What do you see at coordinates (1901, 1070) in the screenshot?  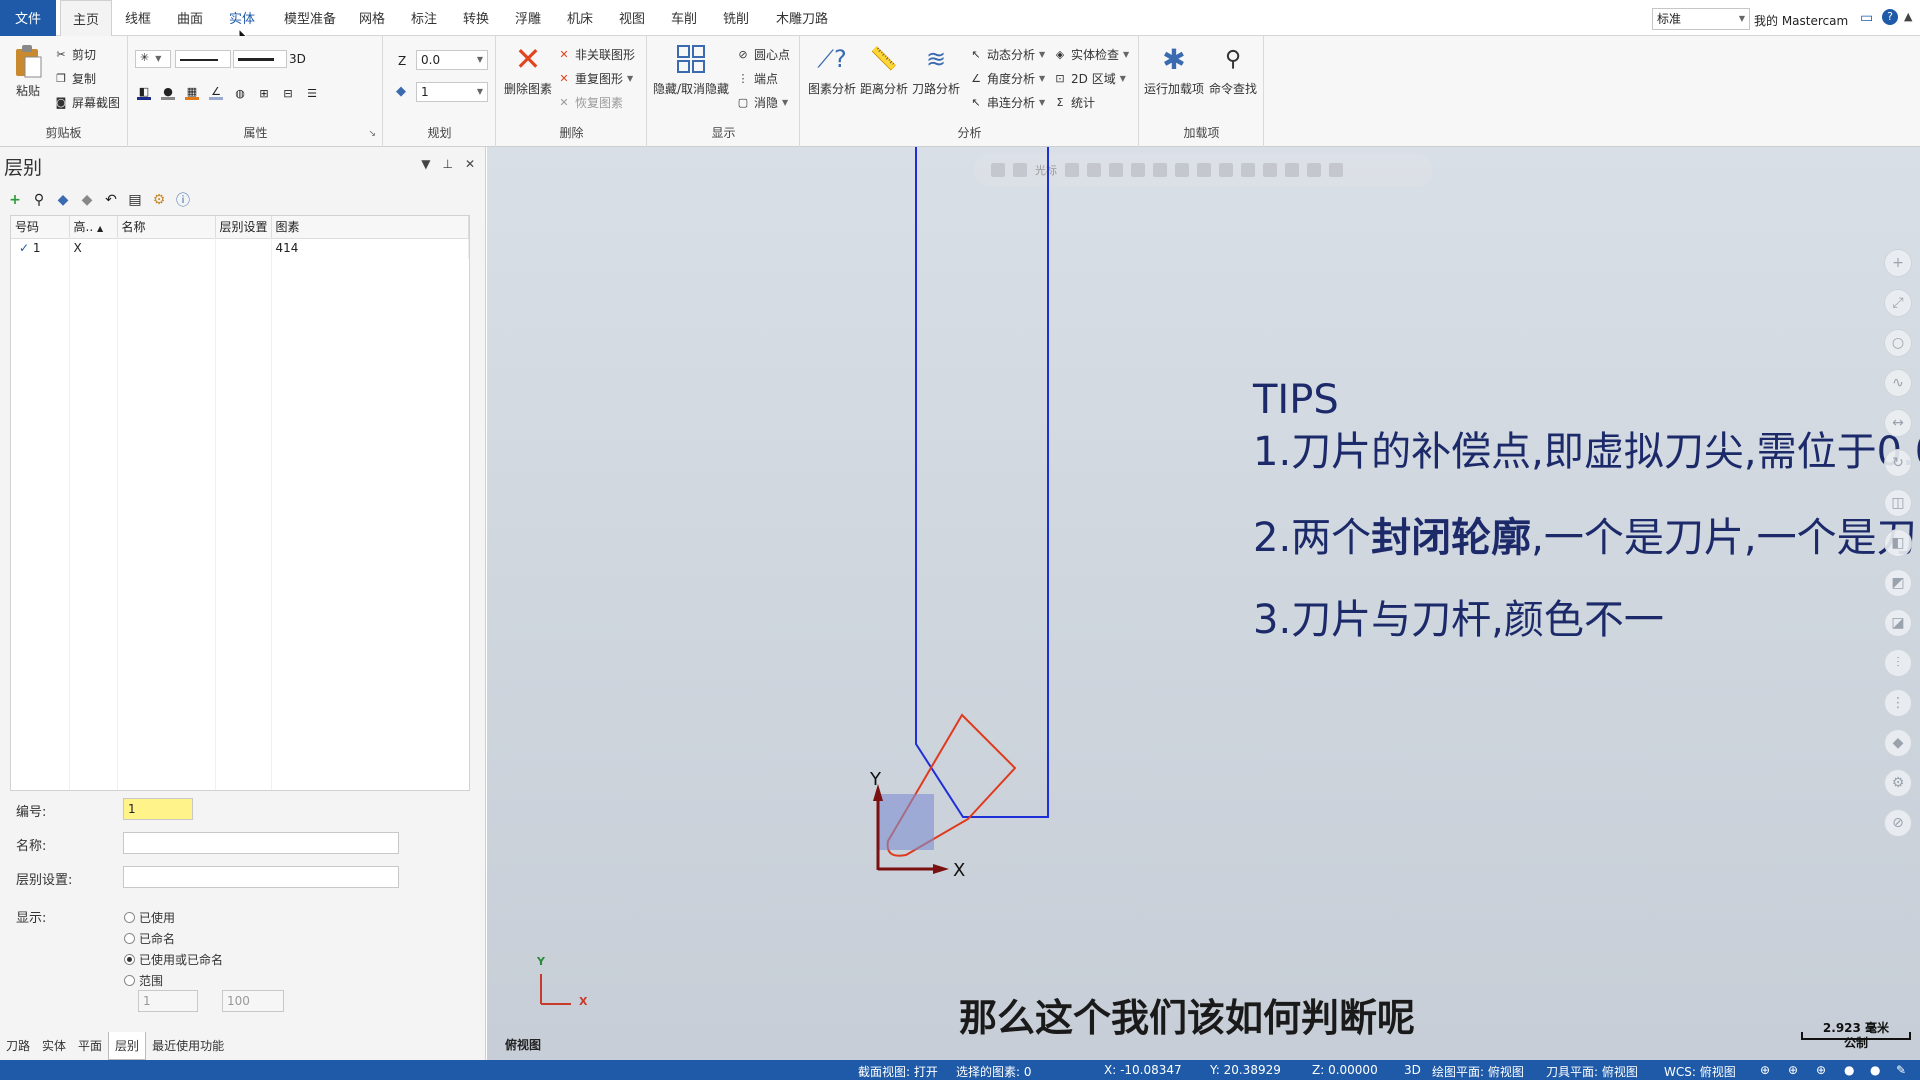 I see `edit-icon: ✎` at bounding box center [1901, 1070].